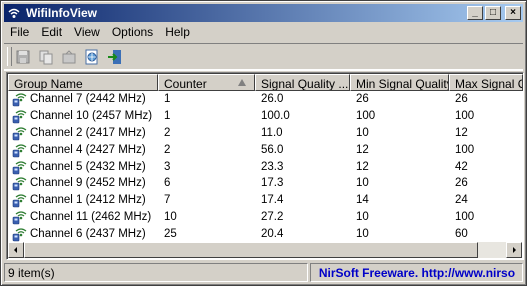 This screenshot has height=286, width=527. Describe the element at coordinates (19, 33) in the screenshot. I see `menu-file: File` at that location.